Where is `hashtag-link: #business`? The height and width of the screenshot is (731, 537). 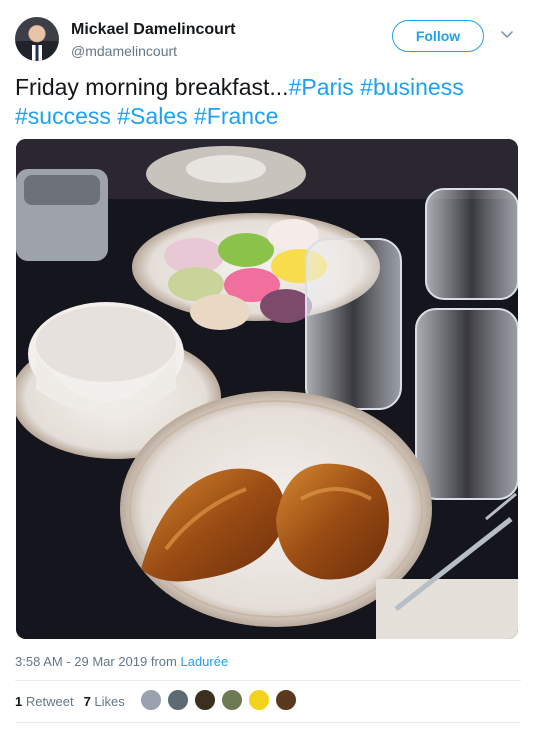
hashtag-link: #business is located at coordinates (412, 87).